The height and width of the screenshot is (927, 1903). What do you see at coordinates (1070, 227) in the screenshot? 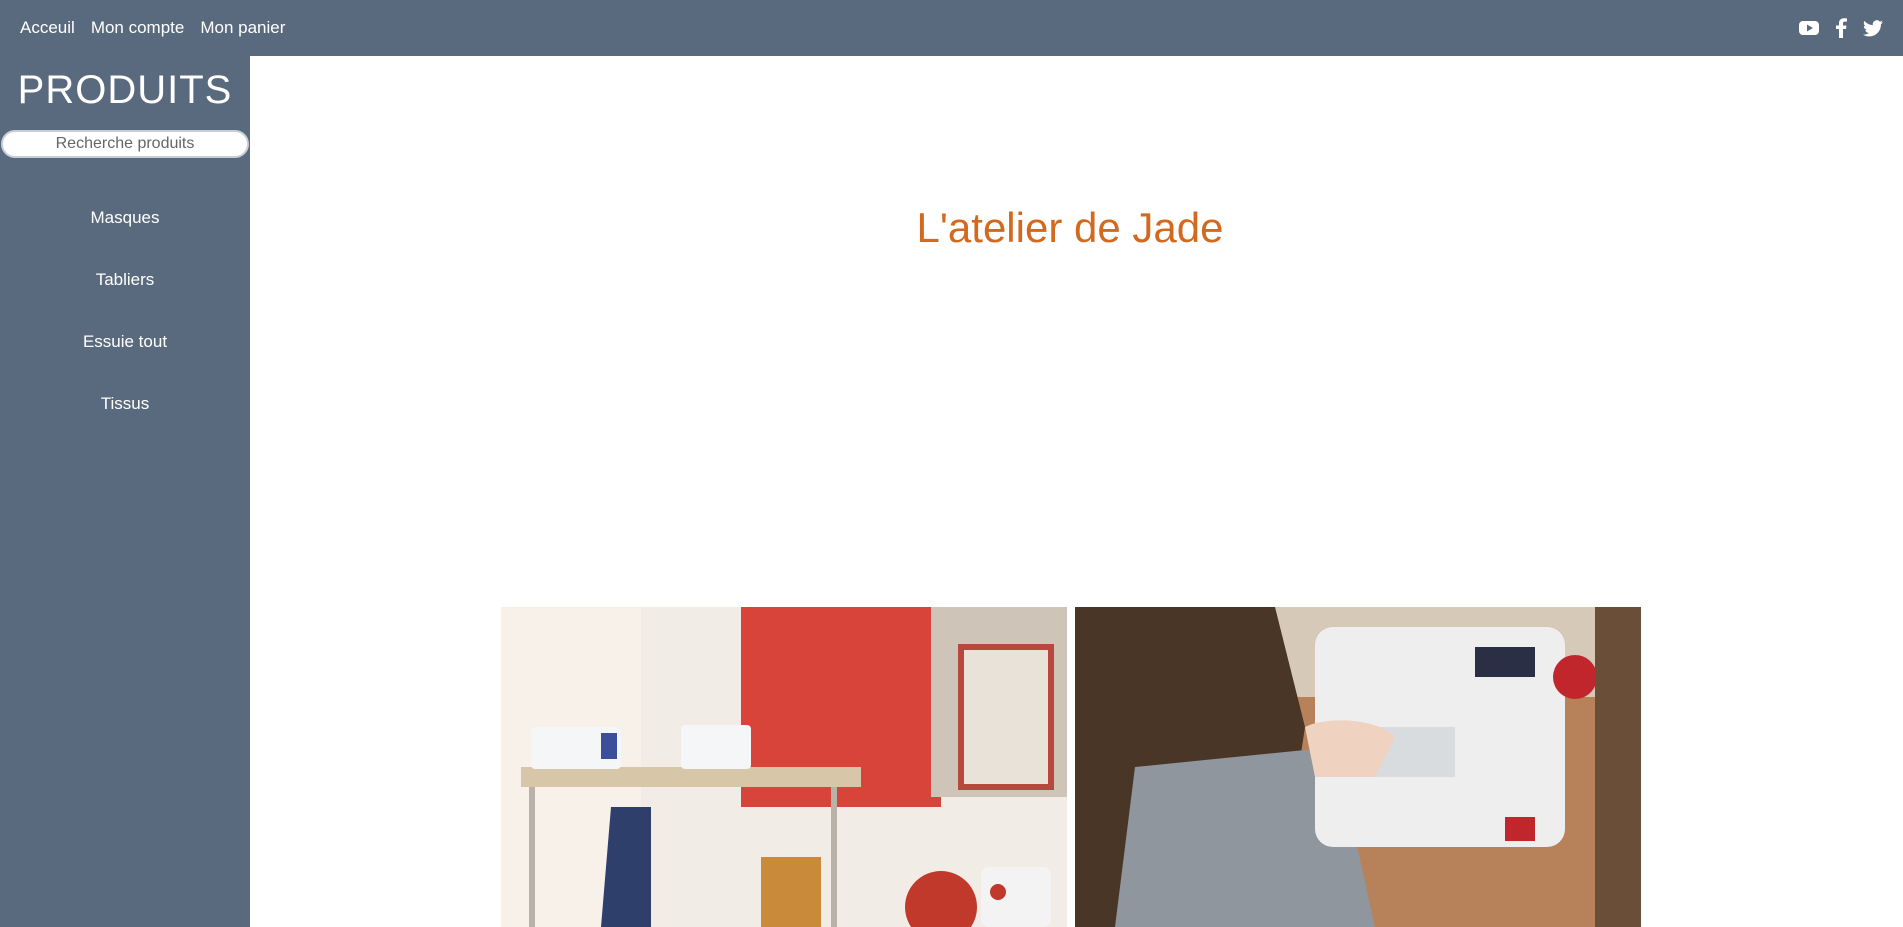
I see `page-title: L'atelier de Jade` at bounding box center [1070, 227].